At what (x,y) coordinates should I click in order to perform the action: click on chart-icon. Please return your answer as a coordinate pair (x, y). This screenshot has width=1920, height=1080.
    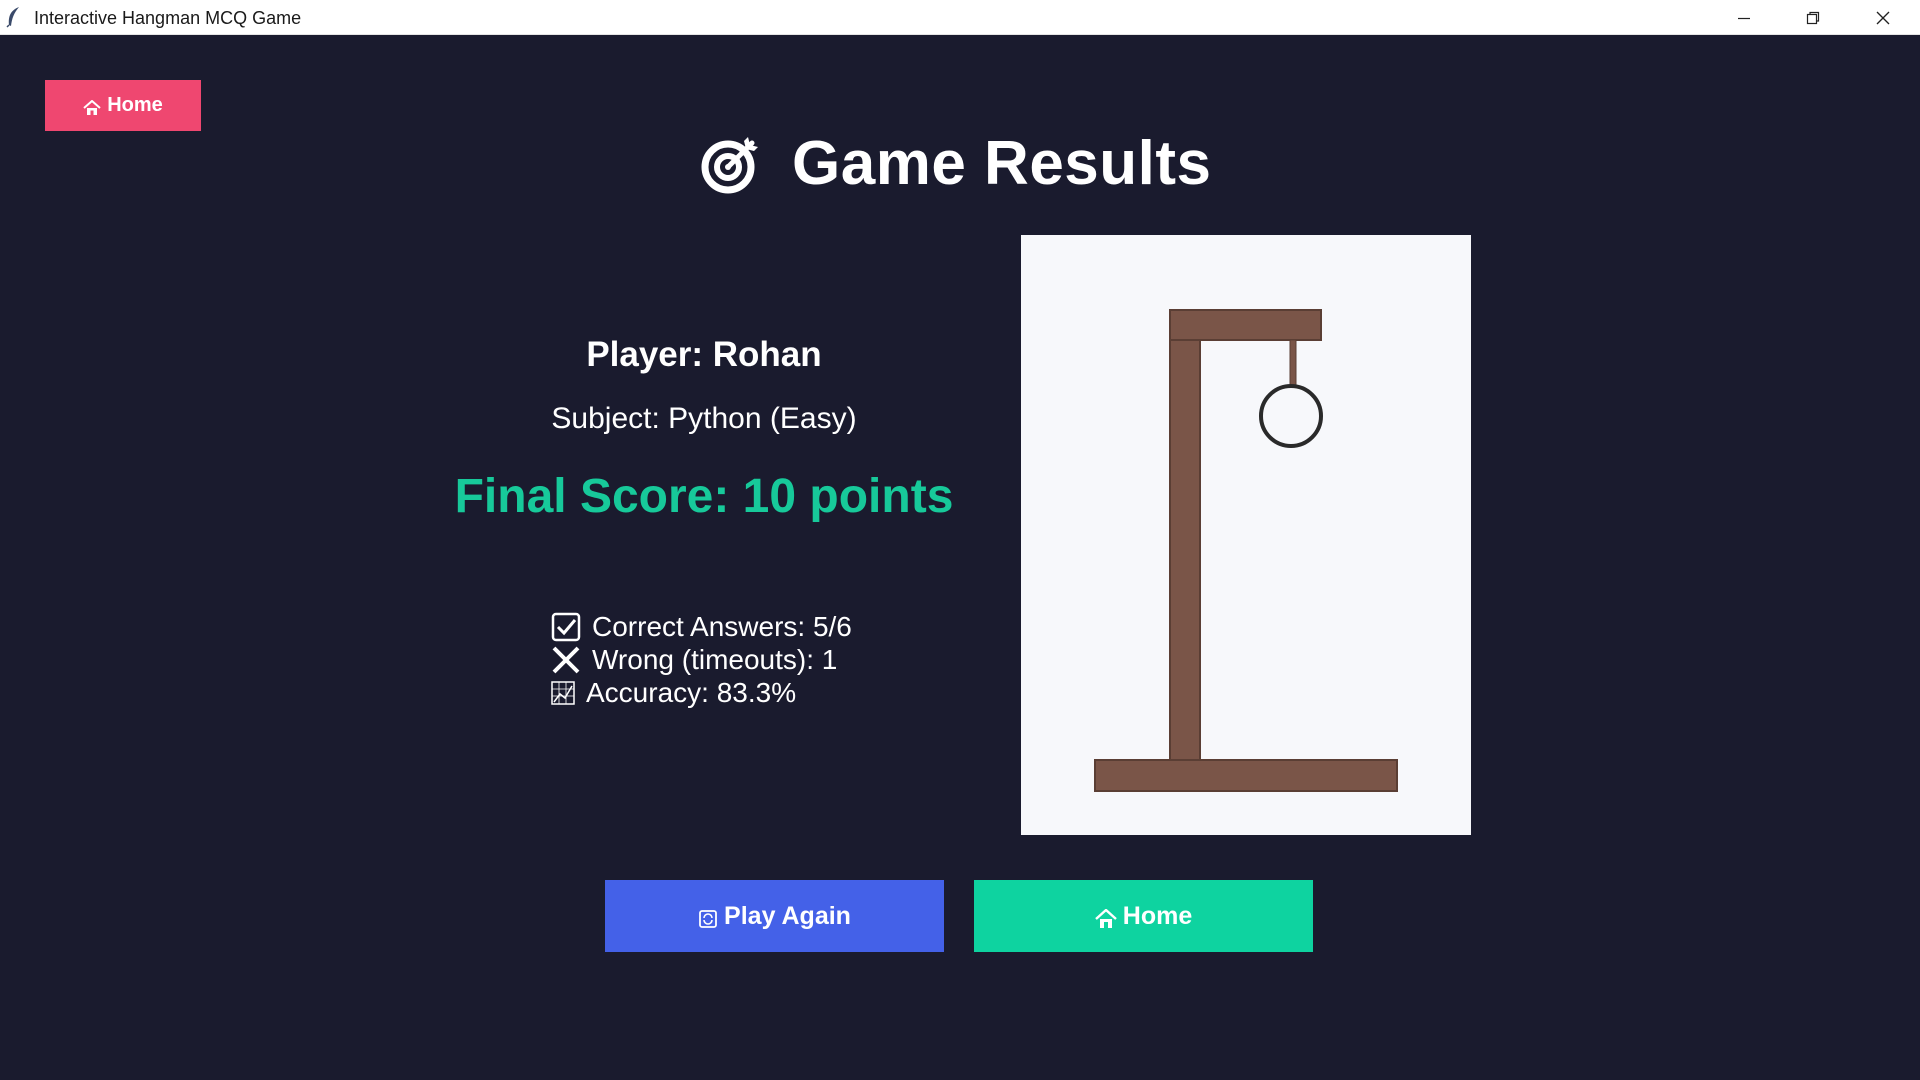
    Looking at the image, I should click on (563, 692).